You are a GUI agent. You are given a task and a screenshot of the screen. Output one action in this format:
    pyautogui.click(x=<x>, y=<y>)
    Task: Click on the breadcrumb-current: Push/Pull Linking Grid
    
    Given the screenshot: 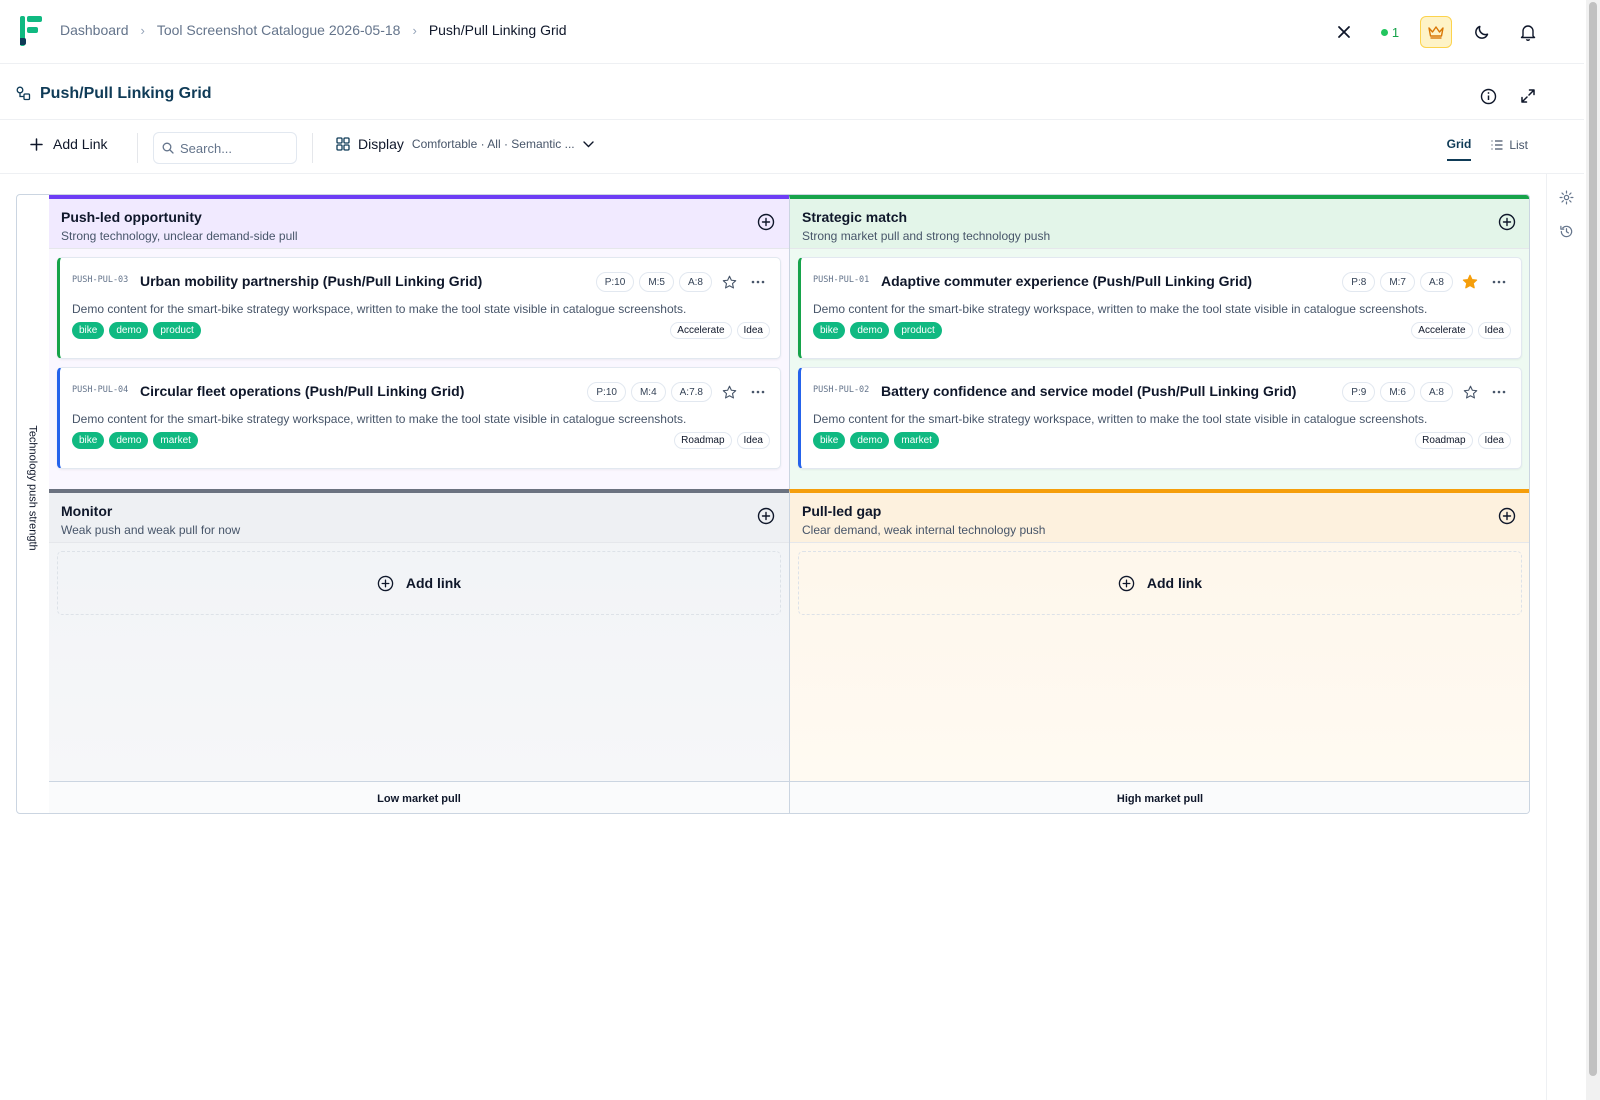 What is the action you would take?
    pyautogui.click(x=497, y=30)
    